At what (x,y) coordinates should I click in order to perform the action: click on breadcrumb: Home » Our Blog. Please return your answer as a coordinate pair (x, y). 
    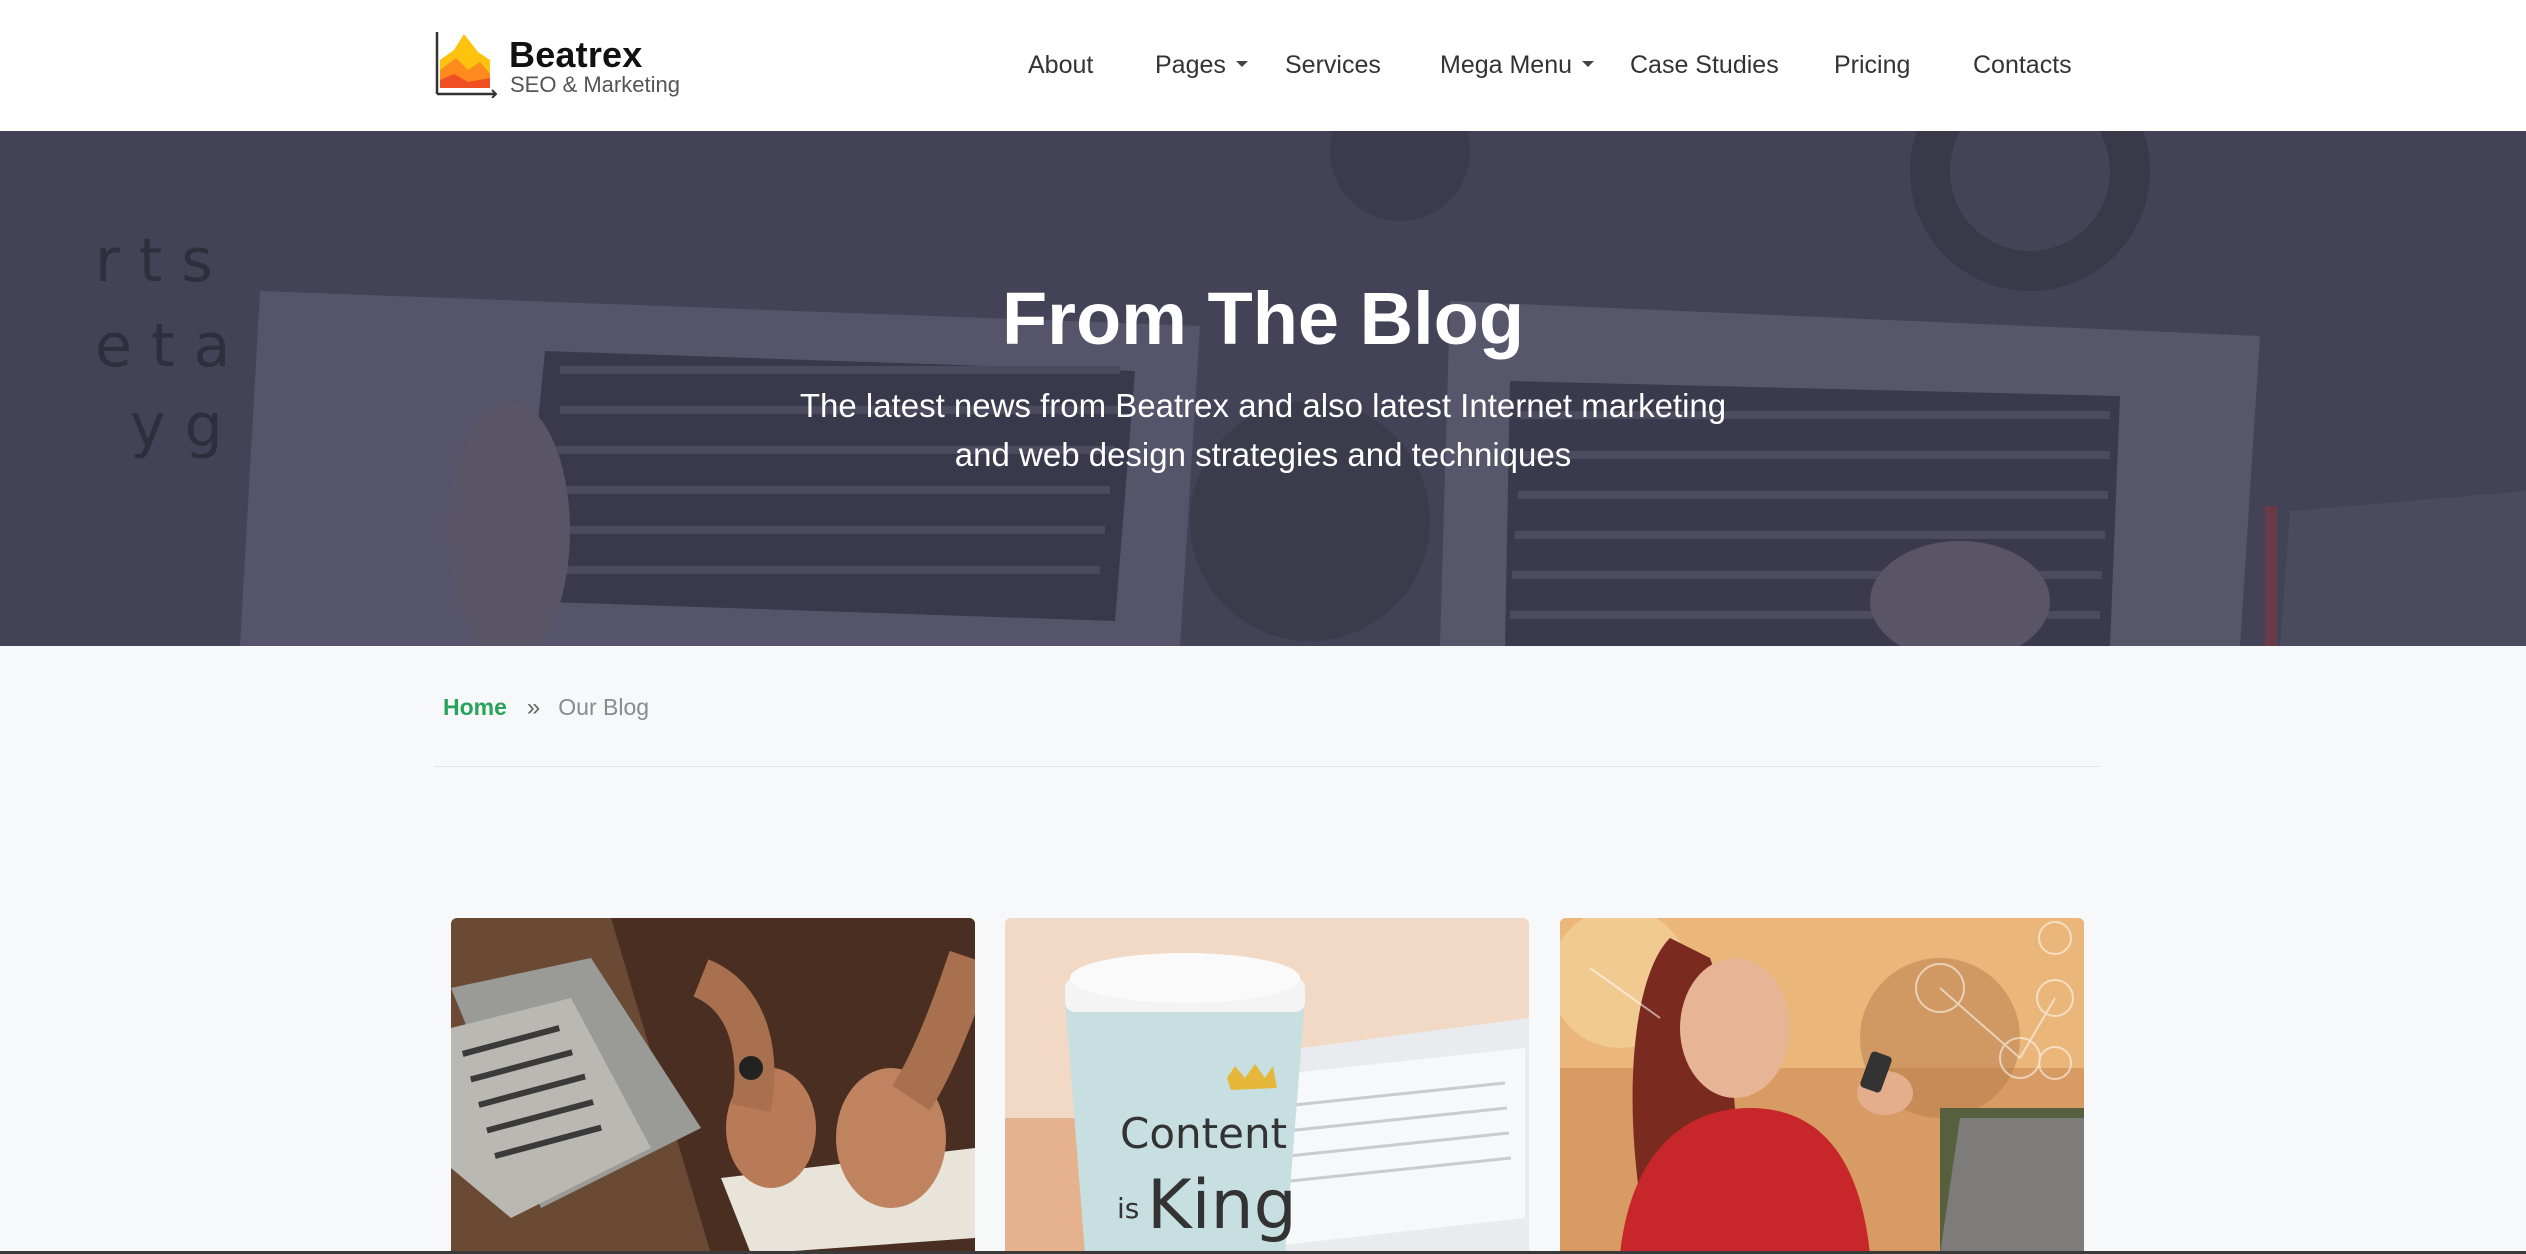
    Looking at the image, I should click on (546, 708).